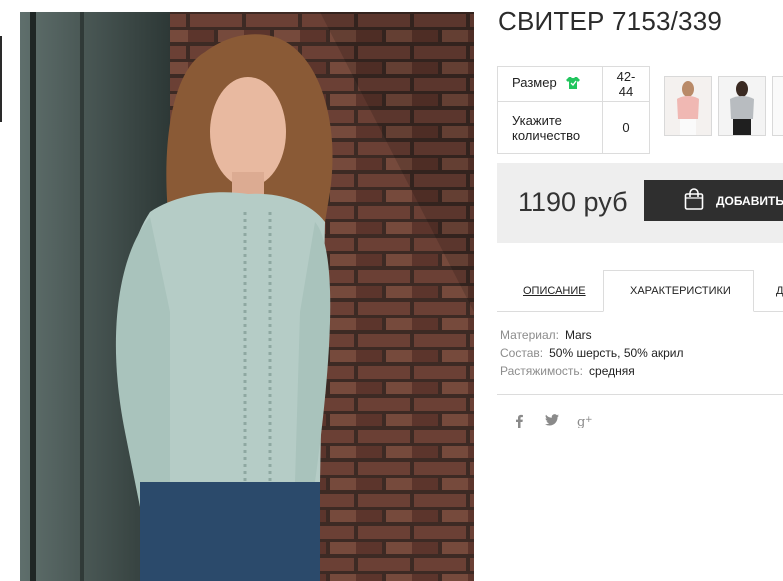  What do you see at coordinates (640, 394) in the screenshot?
I see `section-divider` at bounding box center [640, 394].